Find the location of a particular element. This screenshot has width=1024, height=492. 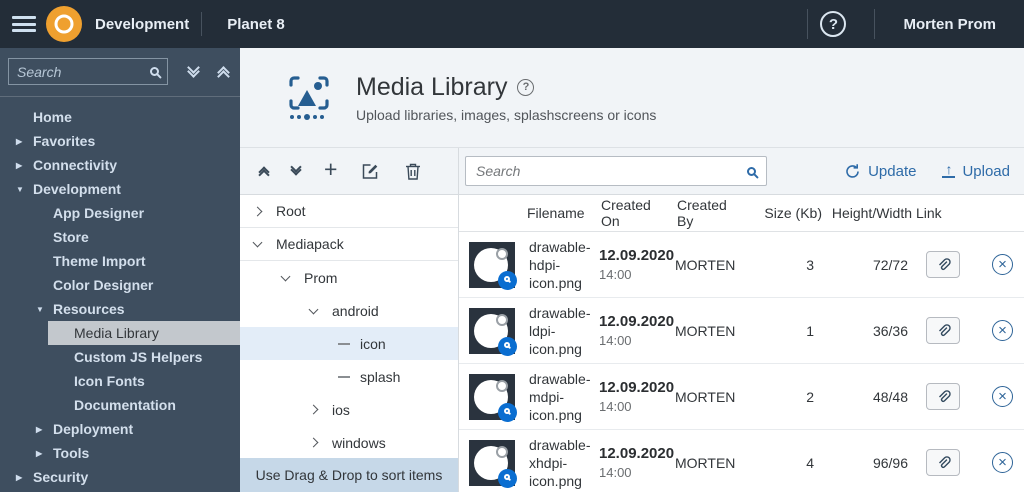

sidebar-item-theme-import: Theme Import is located at coordinates (120, 261).